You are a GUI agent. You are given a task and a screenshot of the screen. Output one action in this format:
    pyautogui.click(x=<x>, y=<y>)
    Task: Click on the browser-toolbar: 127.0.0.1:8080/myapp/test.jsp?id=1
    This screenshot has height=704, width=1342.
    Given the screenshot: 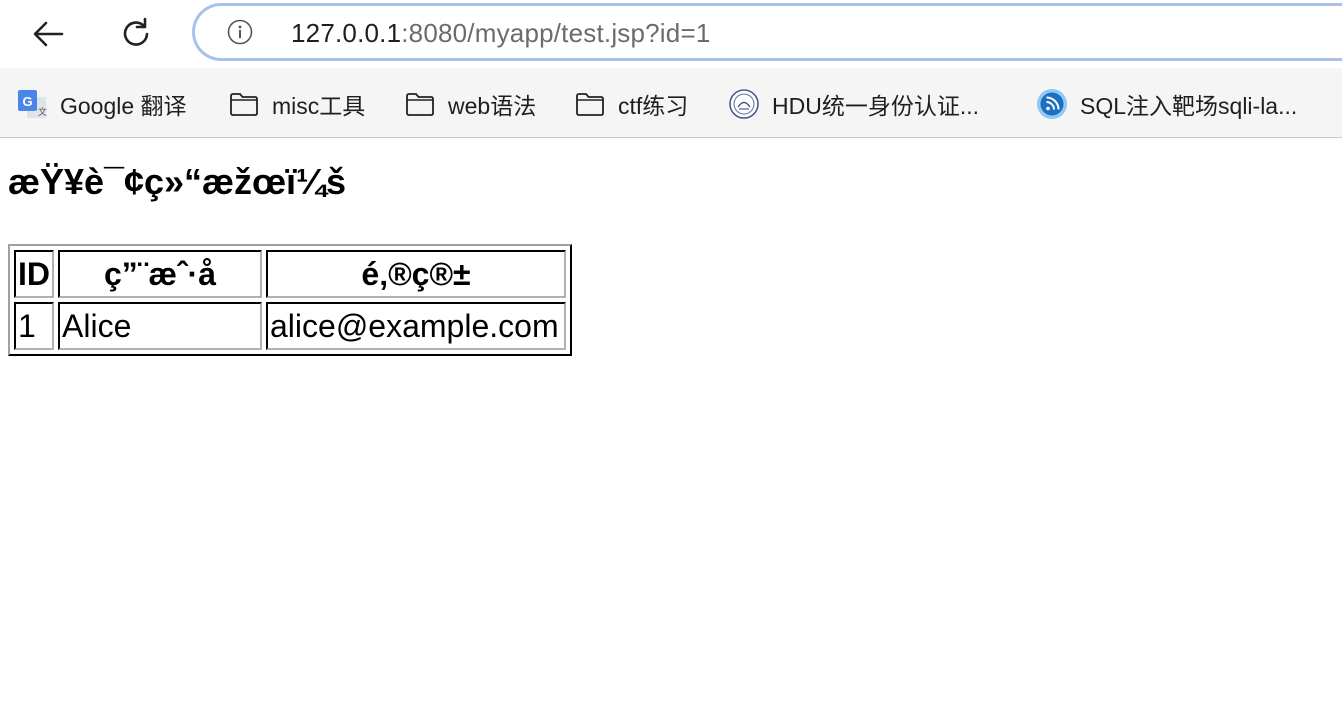 What is the action you would take?
    pyautogui.click(x=671, y=34)
    